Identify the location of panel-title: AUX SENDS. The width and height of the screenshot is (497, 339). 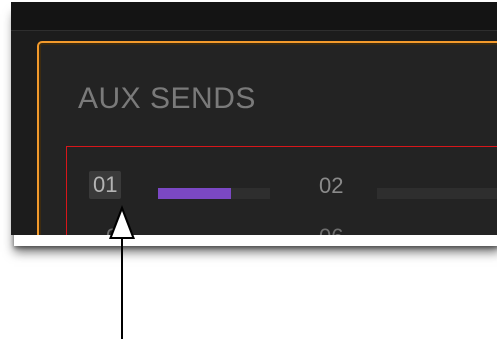
(167, 98).